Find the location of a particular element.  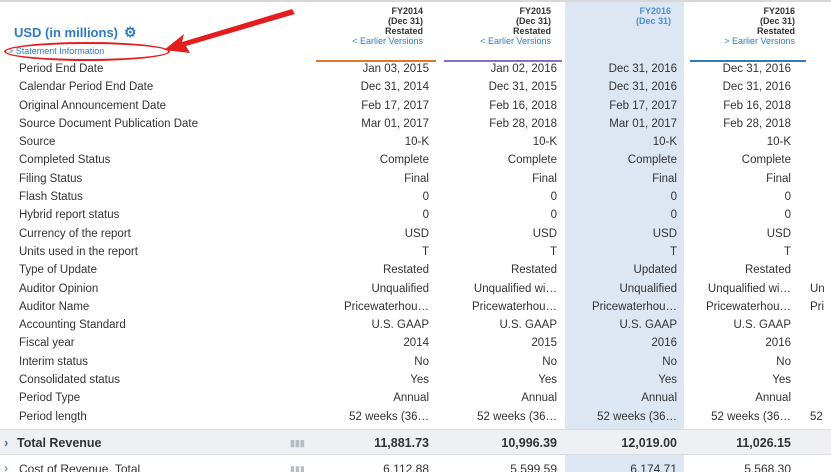

row-label: Filing Status is located at coordinates (51, 178).